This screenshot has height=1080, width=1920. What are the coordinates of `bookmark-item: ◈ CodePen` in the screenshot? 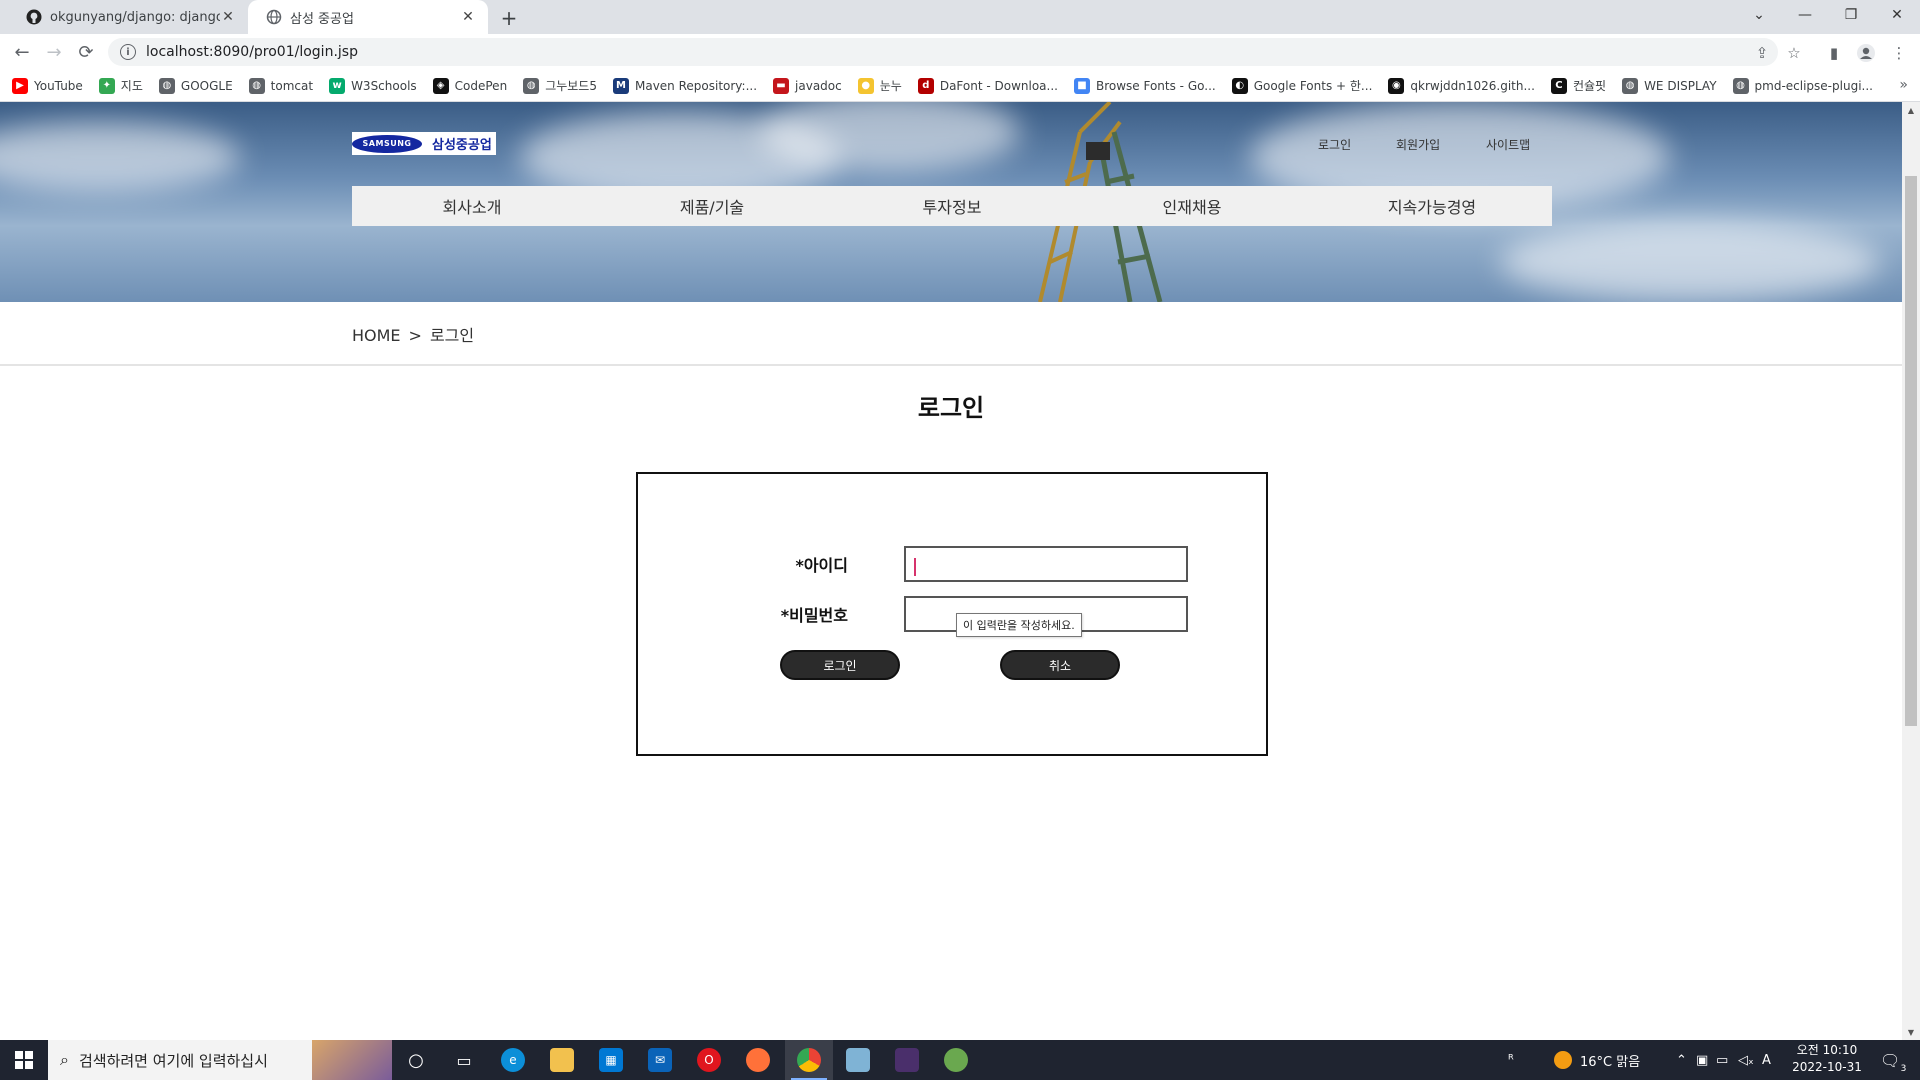 It's located at (470, 85).